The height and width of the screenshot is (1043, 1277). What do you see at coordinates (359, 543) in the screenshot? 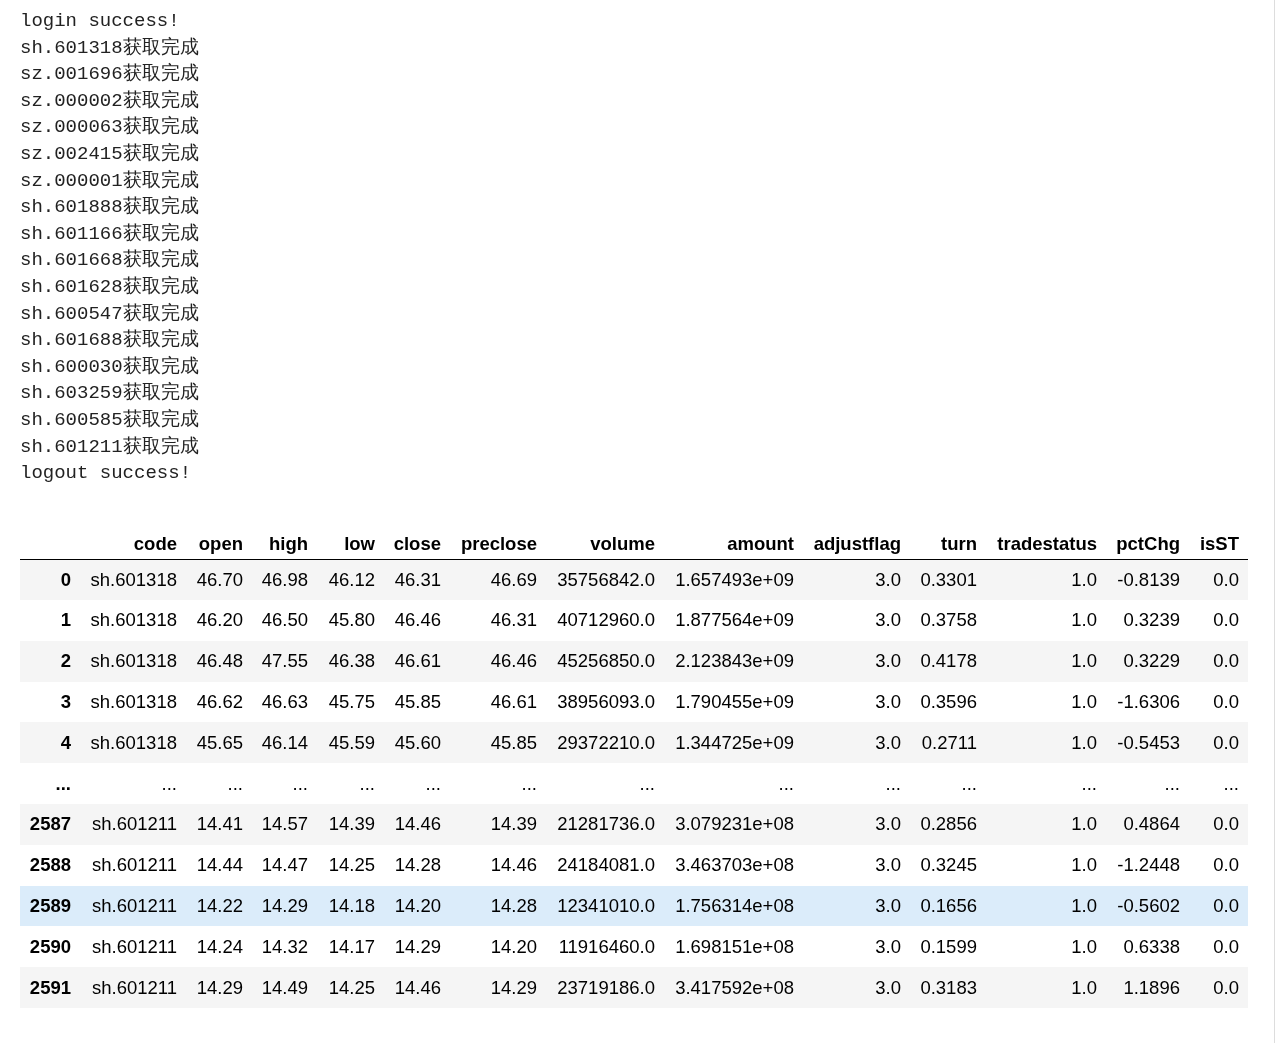
I see `column-header: low` at bounding box center [359, 543].